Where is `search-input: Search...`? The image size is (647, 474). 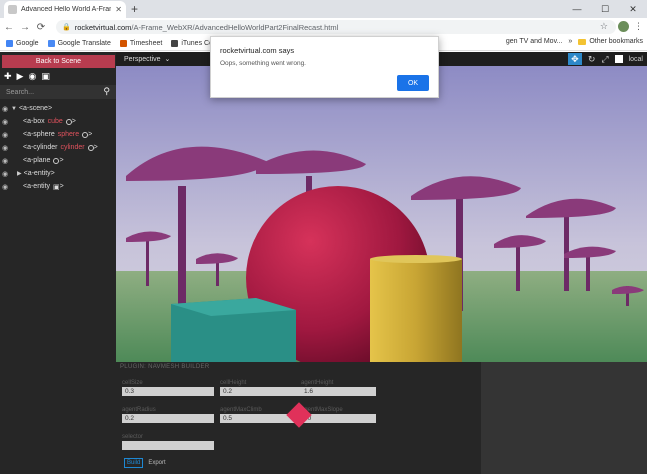 search-input: Search... is located at coordinates (20, 92).